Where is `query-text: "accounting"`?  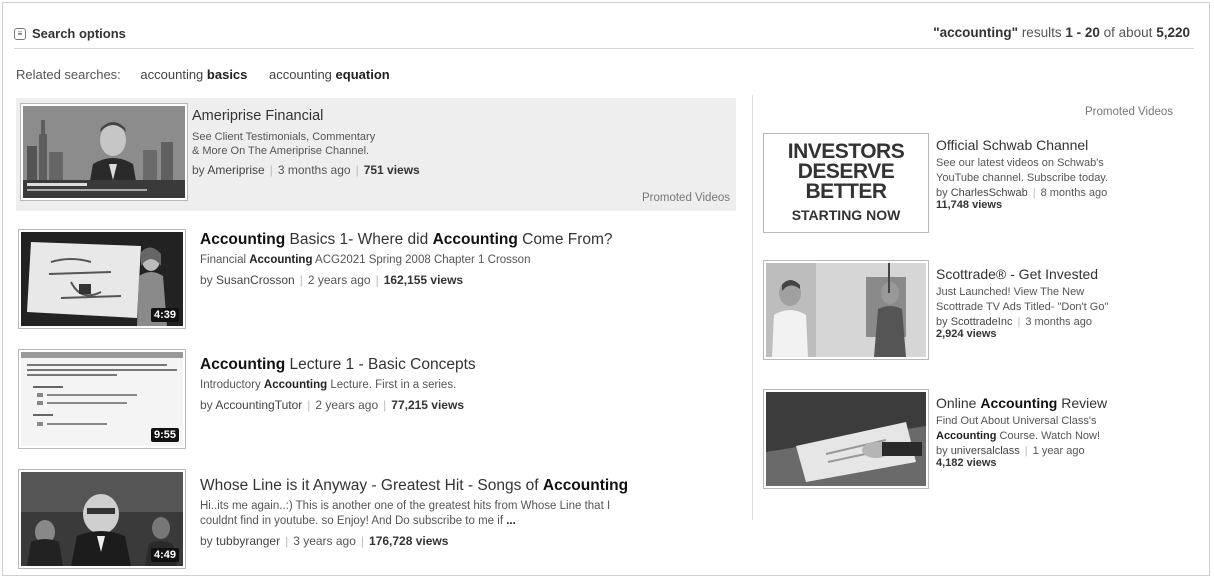
query-text: "accounting" is located at coordinates (976, 32).